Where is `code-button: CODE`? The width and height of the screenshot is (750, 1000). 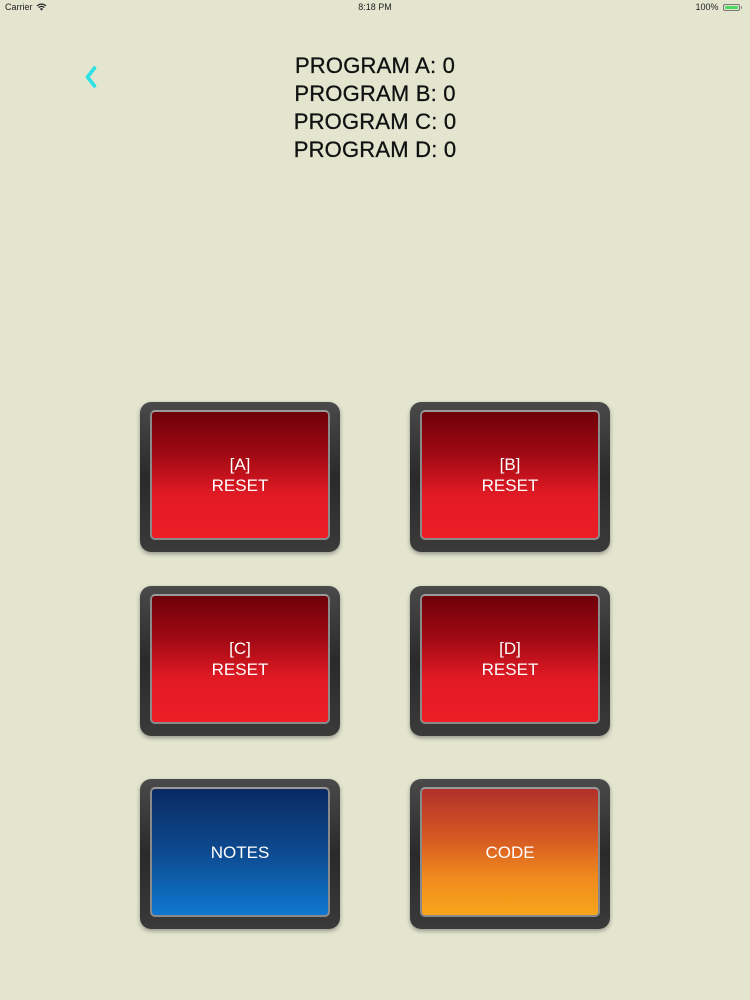 code-button: CODE is located at coordinates (510, 854).